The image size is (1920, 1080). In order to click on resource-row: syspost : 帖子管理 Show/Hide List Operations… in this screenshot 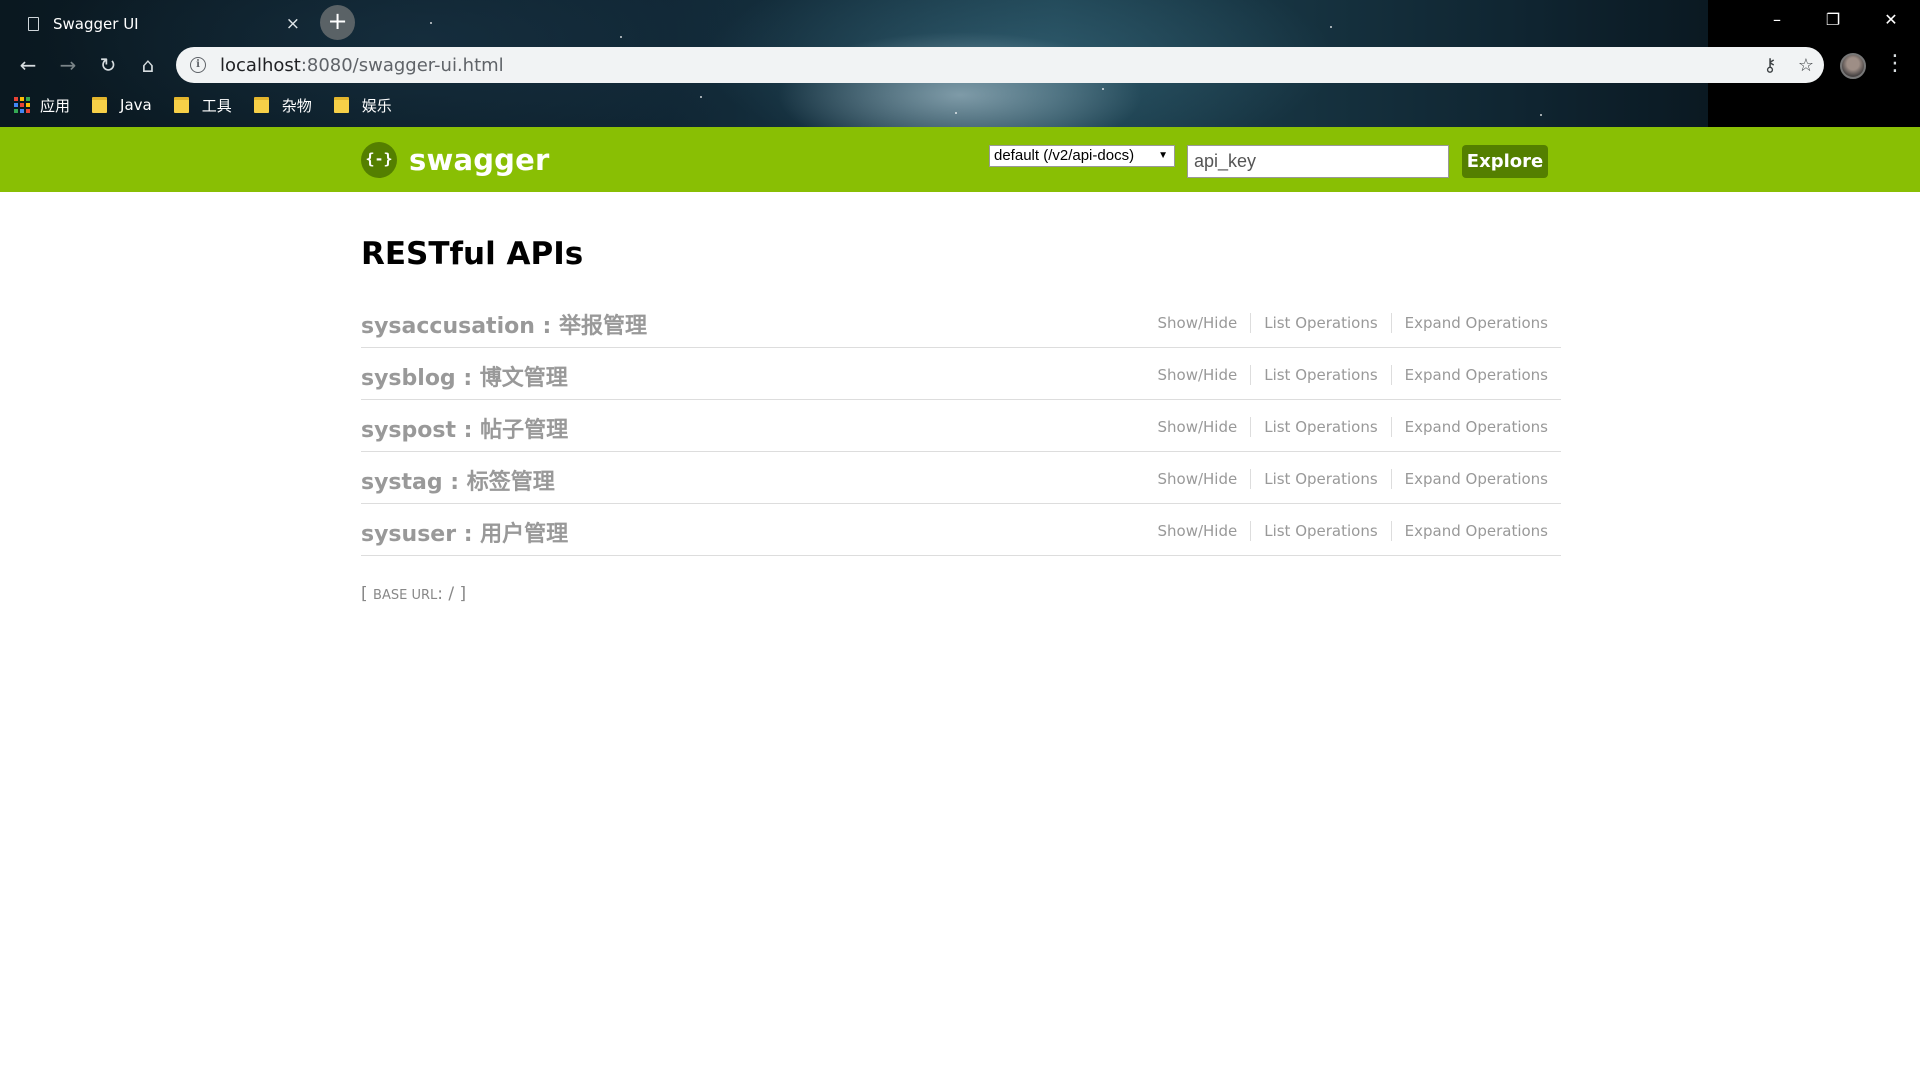, I will do `click(961, 426)`.